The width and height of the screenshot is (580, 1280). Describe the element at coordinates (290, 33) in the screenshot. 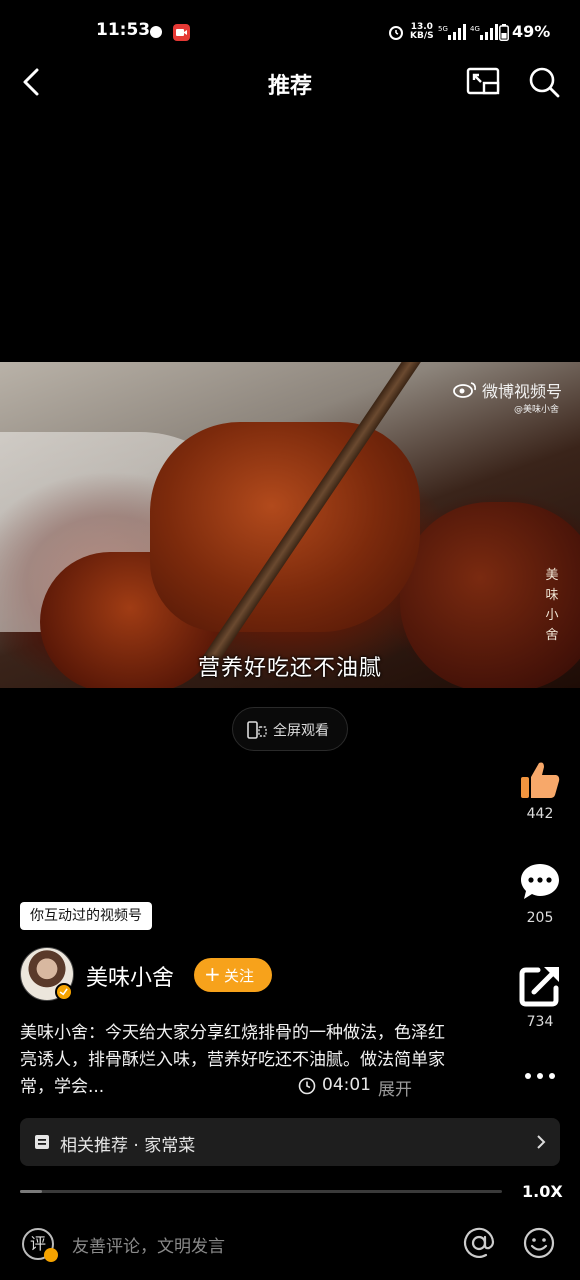

I see `status-bar: 11:53 13.0 KB/S 5G 4G 49%` at that location.